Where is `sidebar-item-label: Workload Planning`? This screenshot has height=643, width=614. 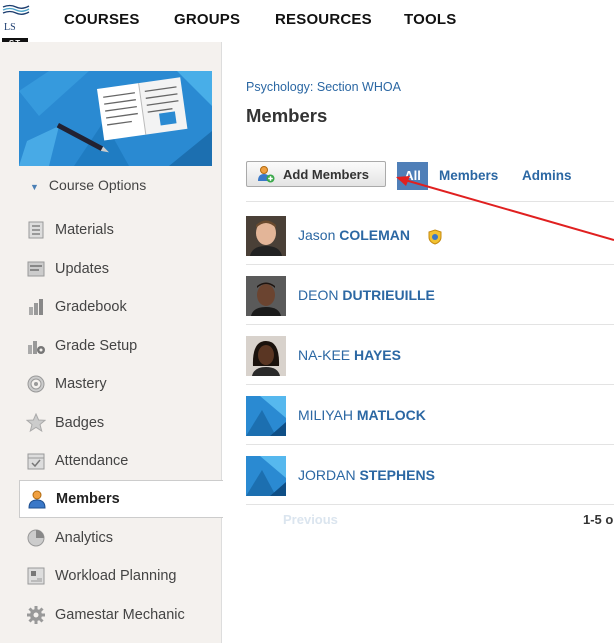
sidebar-item-label: Workload Planning is located at coordinates (116, 576).